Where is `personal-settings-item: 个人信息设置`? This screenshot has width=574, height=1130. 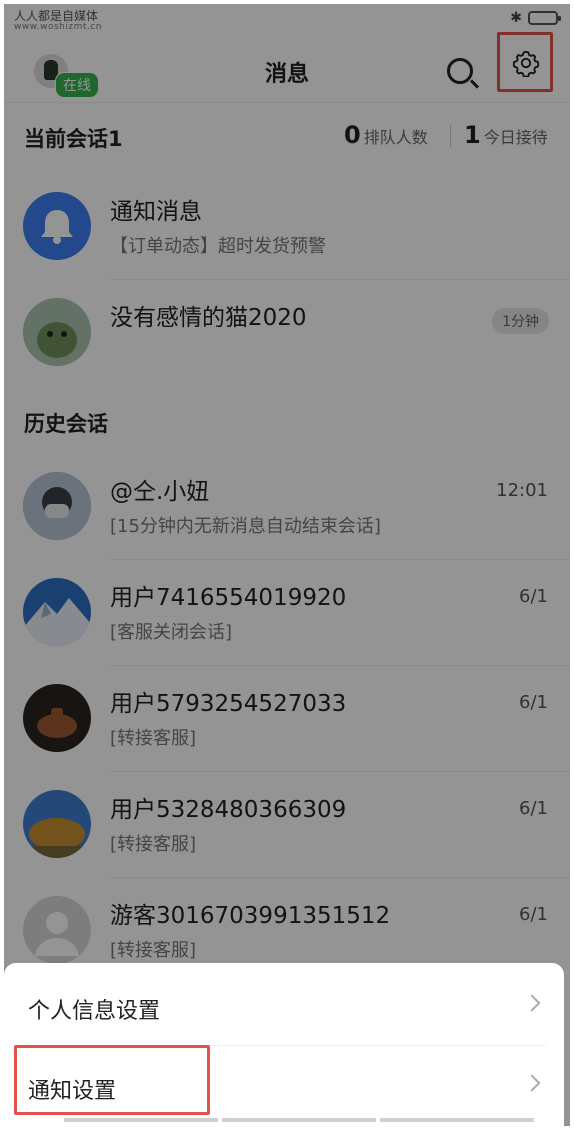 personal-settings-item: 个人信息设置 is located at coordinates (284, 1007).